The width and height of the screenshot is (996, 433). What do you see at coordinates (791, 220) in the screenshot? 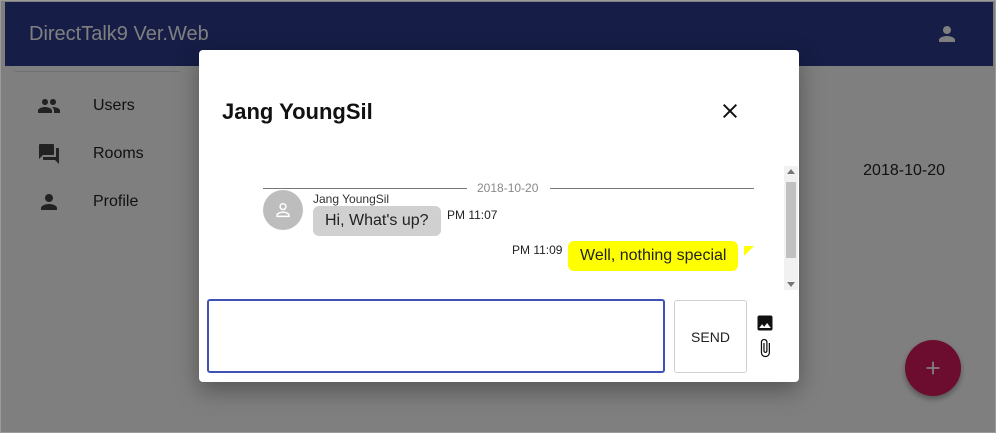
I see `scroll-thumb` at bounding box center [791, 220].